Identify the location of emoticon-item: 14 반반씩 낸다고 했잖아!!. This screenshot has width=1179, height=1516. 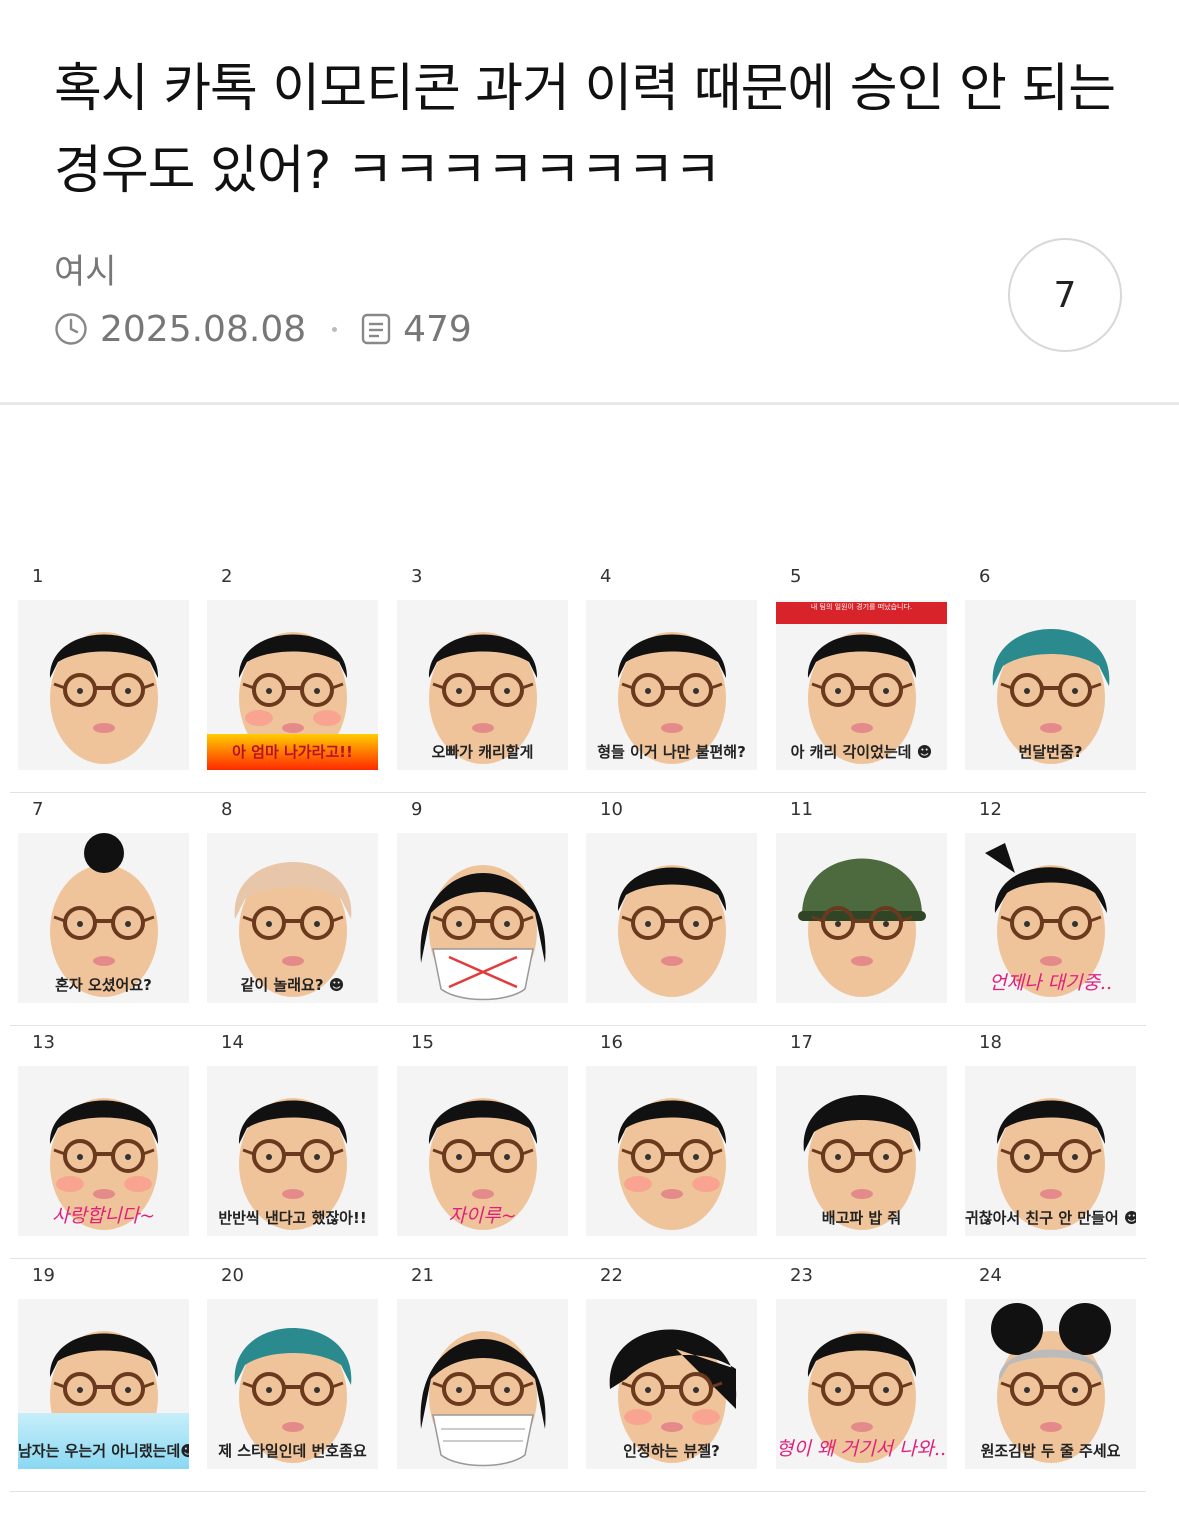
(288, 1133).